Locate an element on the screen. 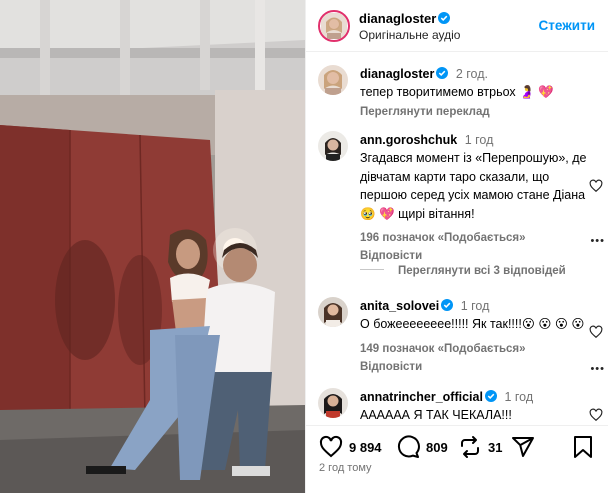 The width and height of the screenshot is (608, 493). post-header: dianagloster Оригінальне аудіо Стежити is located at coordinates (457, 26).